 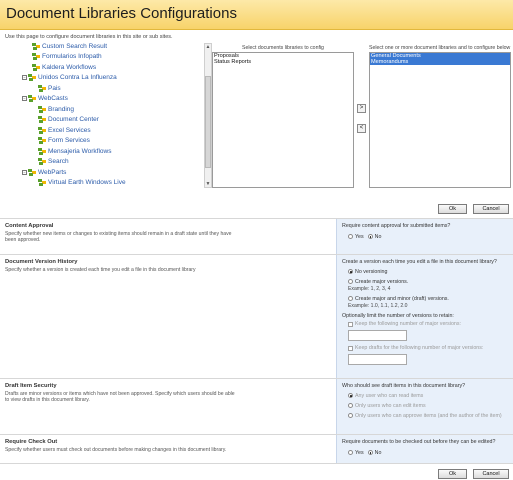 I want to click on check-out-title: Require Check Out, so click(x=31, y=442).